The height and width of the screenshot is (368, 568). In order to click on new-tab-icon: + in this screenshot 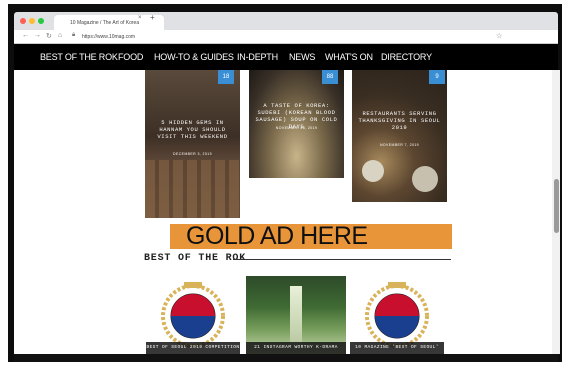, I will do `click(152, 17)`.